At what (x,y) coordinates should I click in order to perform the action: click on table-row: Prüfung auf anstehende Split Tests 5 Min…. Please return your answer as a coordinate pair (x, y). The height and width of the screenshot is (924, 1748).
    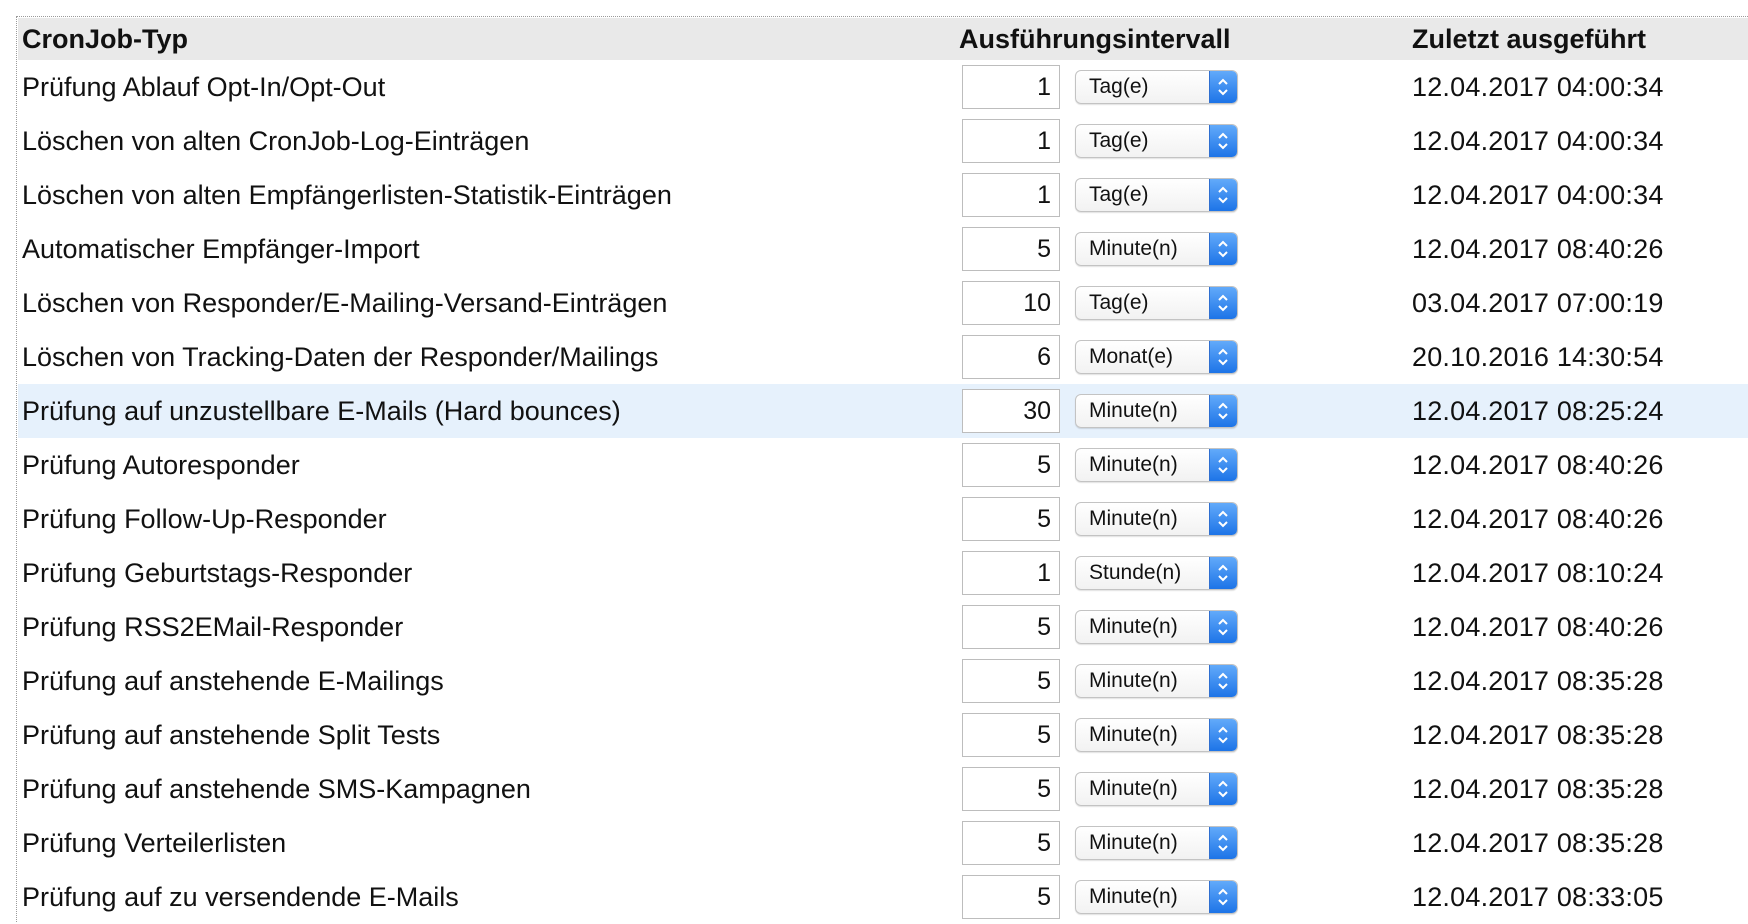
    Looking at the image, I should click on (883, 735).